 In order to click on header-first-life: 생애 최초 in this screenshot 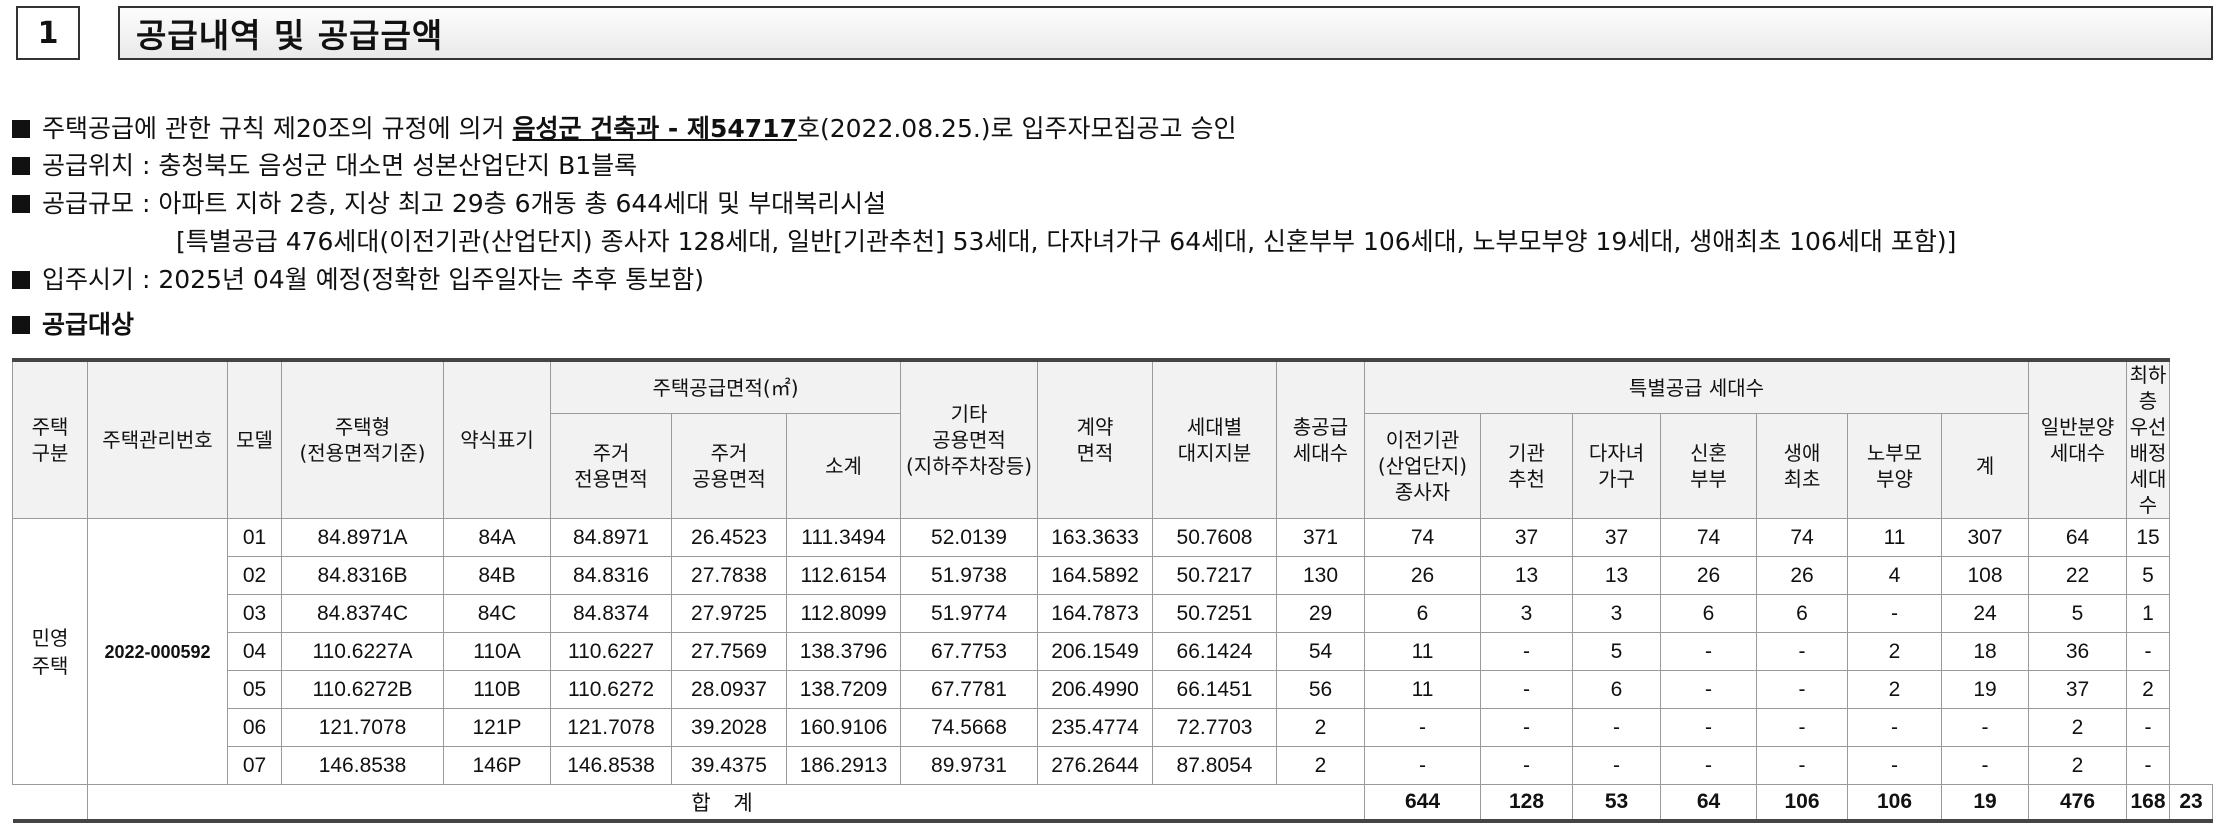, I will do `click(1802, 466)`.